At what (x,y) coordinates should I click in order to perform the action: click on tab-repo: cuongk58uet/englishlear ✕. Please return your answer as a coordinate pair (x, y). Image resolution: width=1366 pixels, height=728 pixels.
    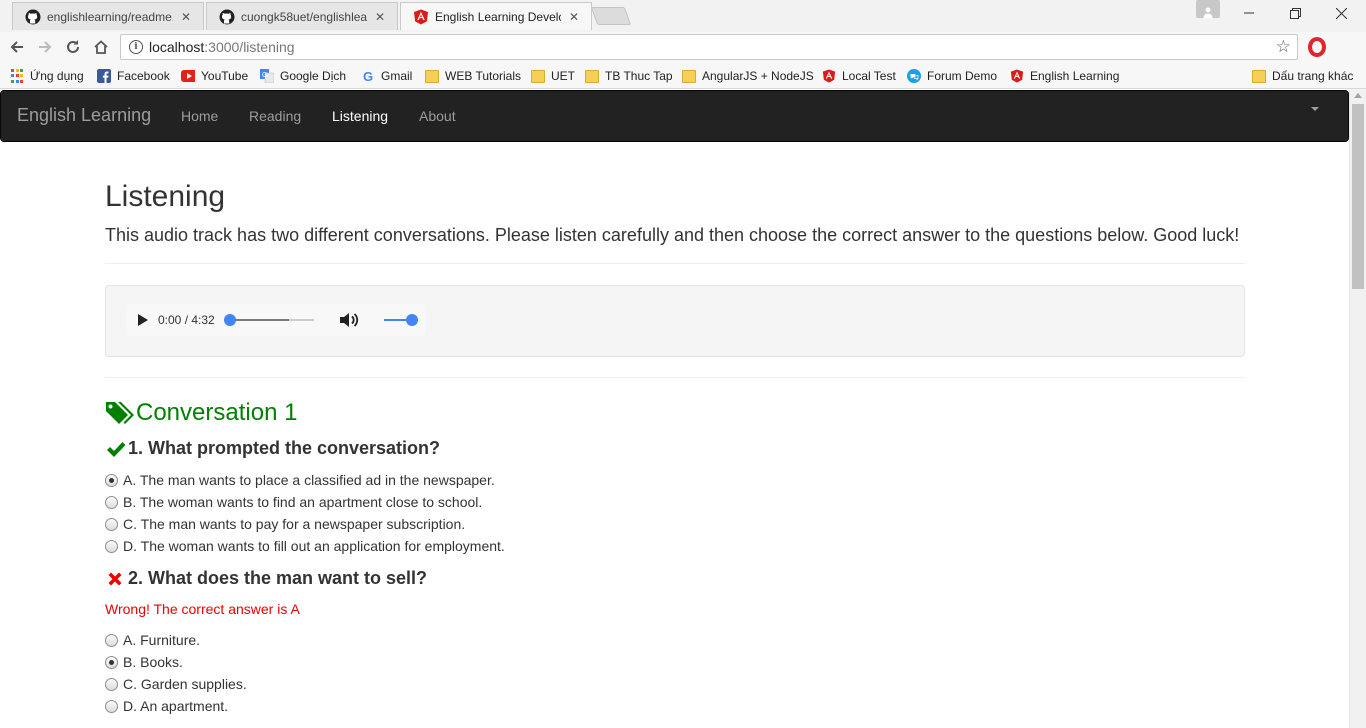
    Looking at the image, I should click on (302, 16).